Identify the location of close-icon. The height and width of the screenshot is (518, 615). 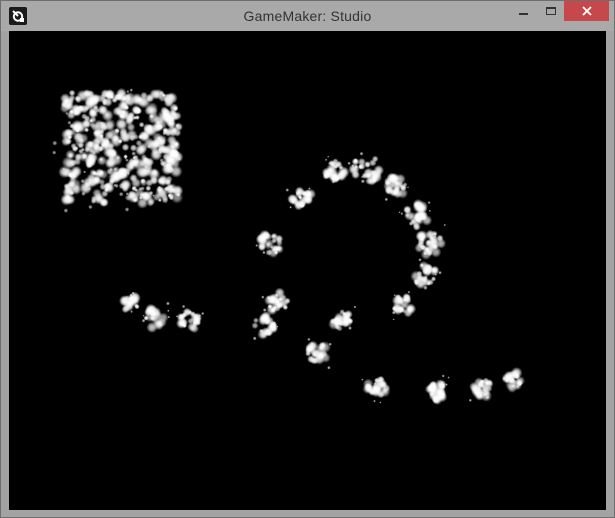
(586, 11).